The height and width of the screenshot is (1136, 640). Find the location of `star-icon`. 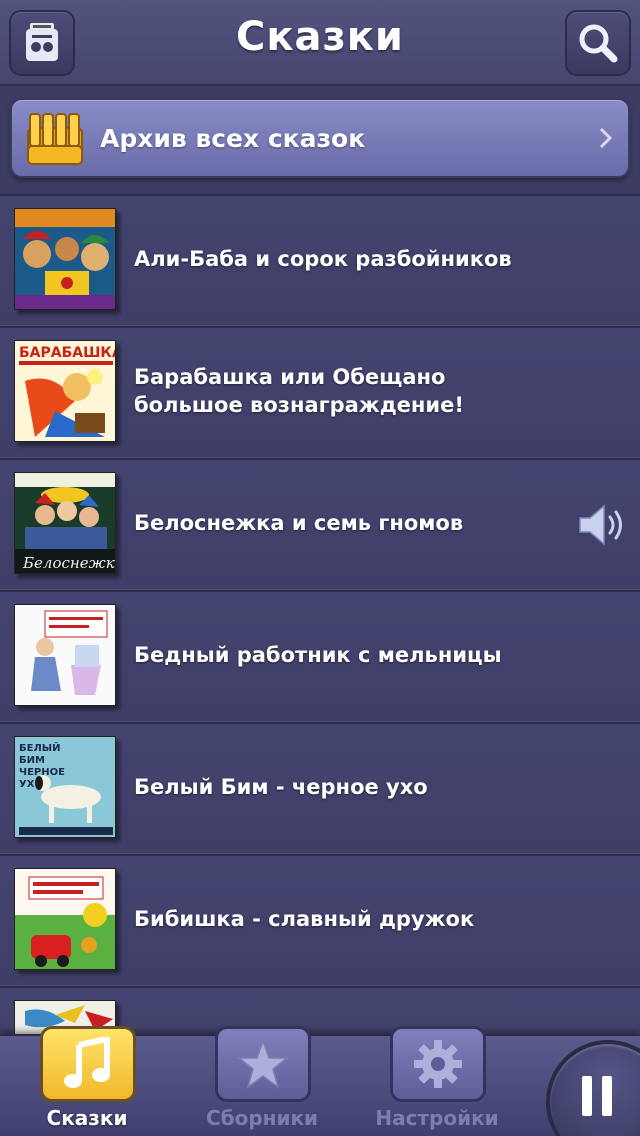

star-icon is located at coordinates (263, 1064).